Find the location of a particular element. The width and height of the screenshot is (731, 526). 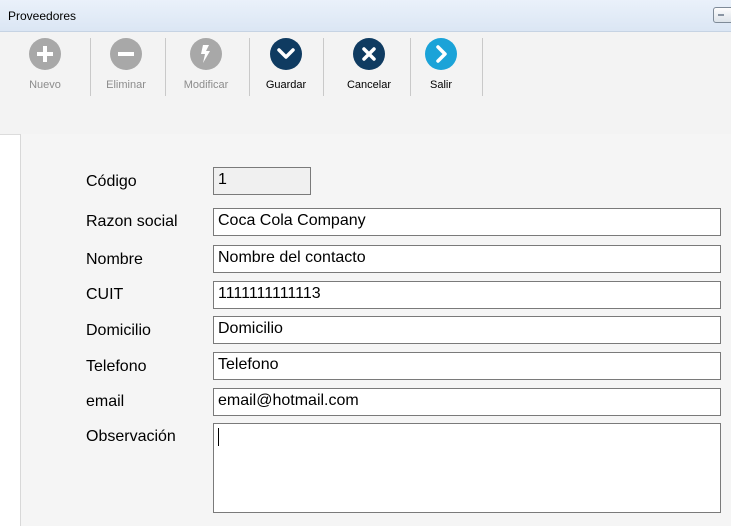

telefono-field: Telefono is located at coordinates (467, 366).